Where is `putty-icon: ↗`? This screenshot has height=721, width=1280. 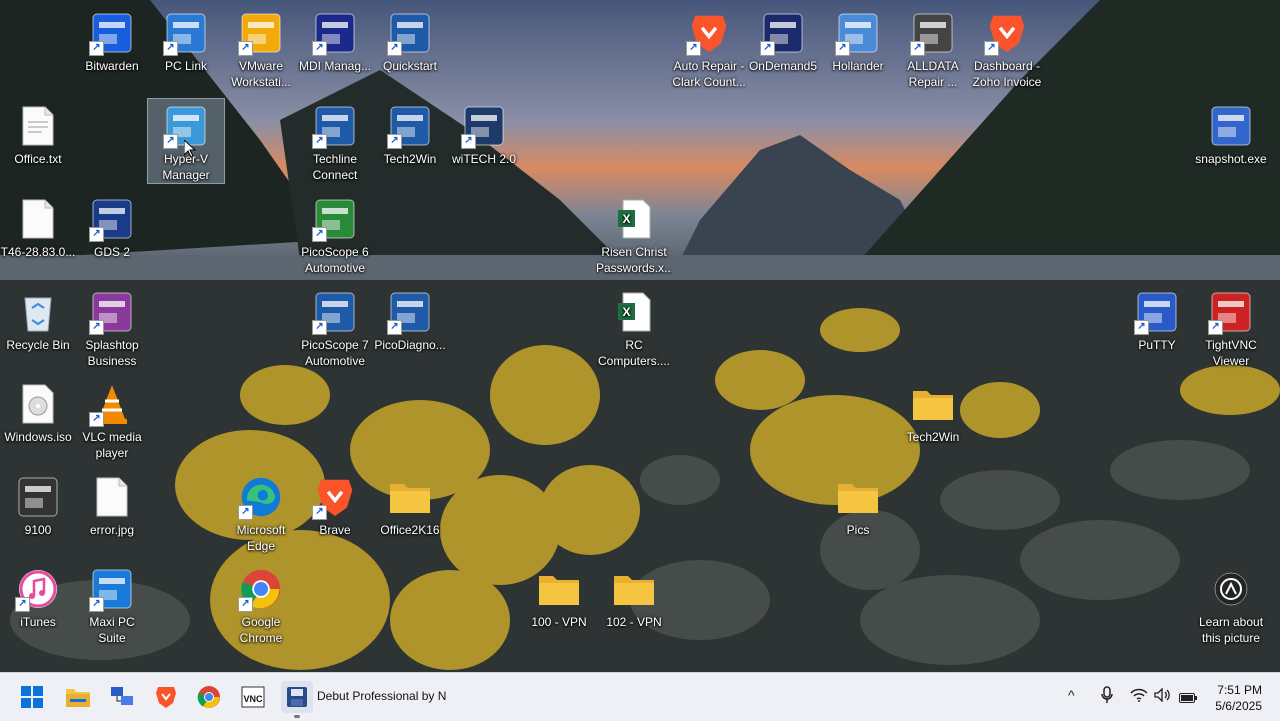
putty-icon: ↗ is located at coordinates (1157, 312).